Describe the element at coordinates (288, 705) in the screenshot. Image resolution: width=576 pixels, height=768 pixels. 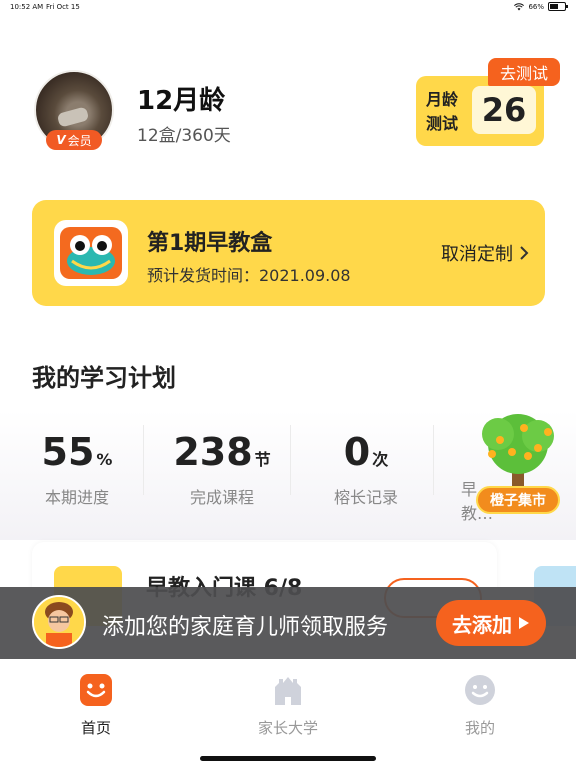
I see `tab-parent-university: 家长大学` at that location.